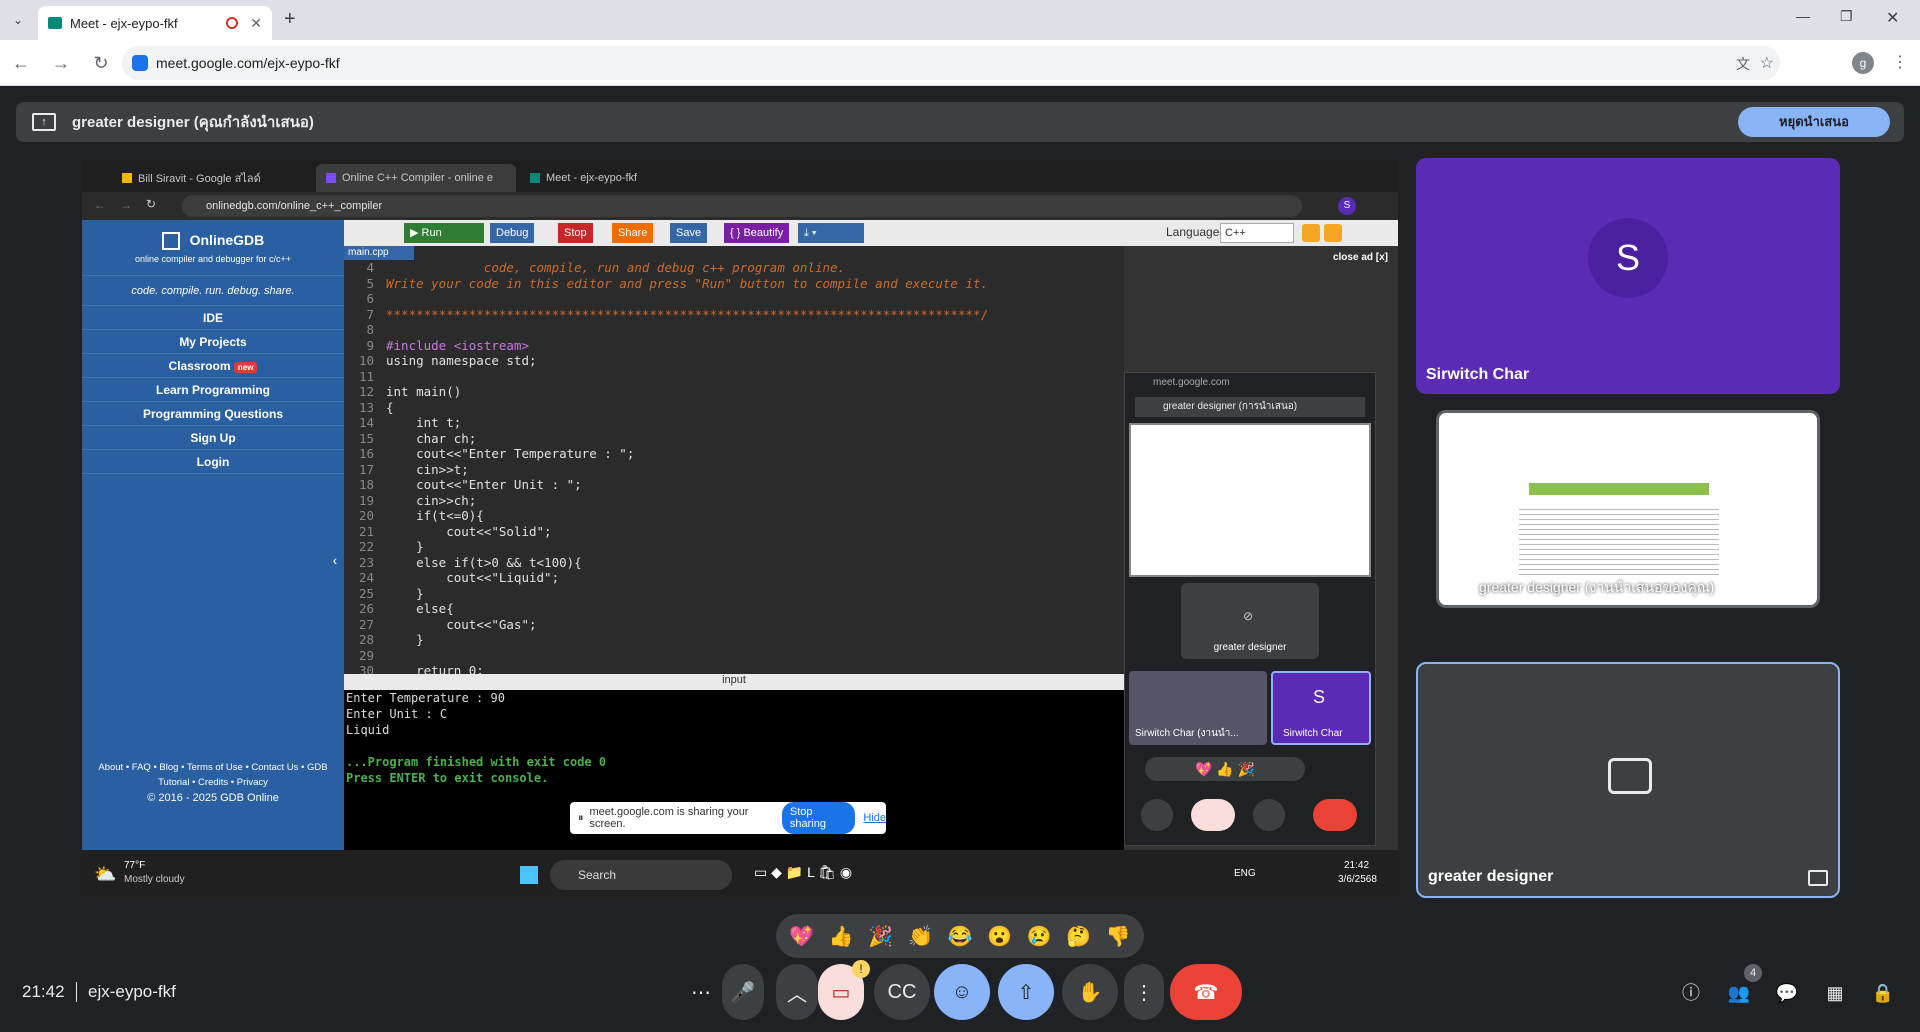  I want to click on pip-icon, so click(1818, 878).